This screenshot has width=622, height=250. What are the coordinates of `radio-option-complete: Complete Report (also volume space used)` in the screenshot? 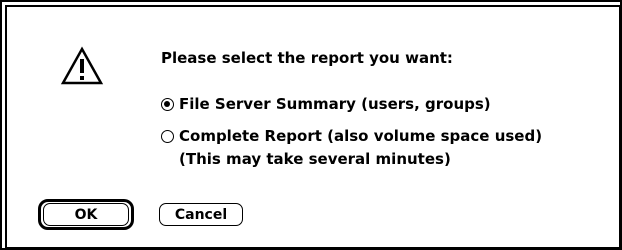 It's located at (351, 136).